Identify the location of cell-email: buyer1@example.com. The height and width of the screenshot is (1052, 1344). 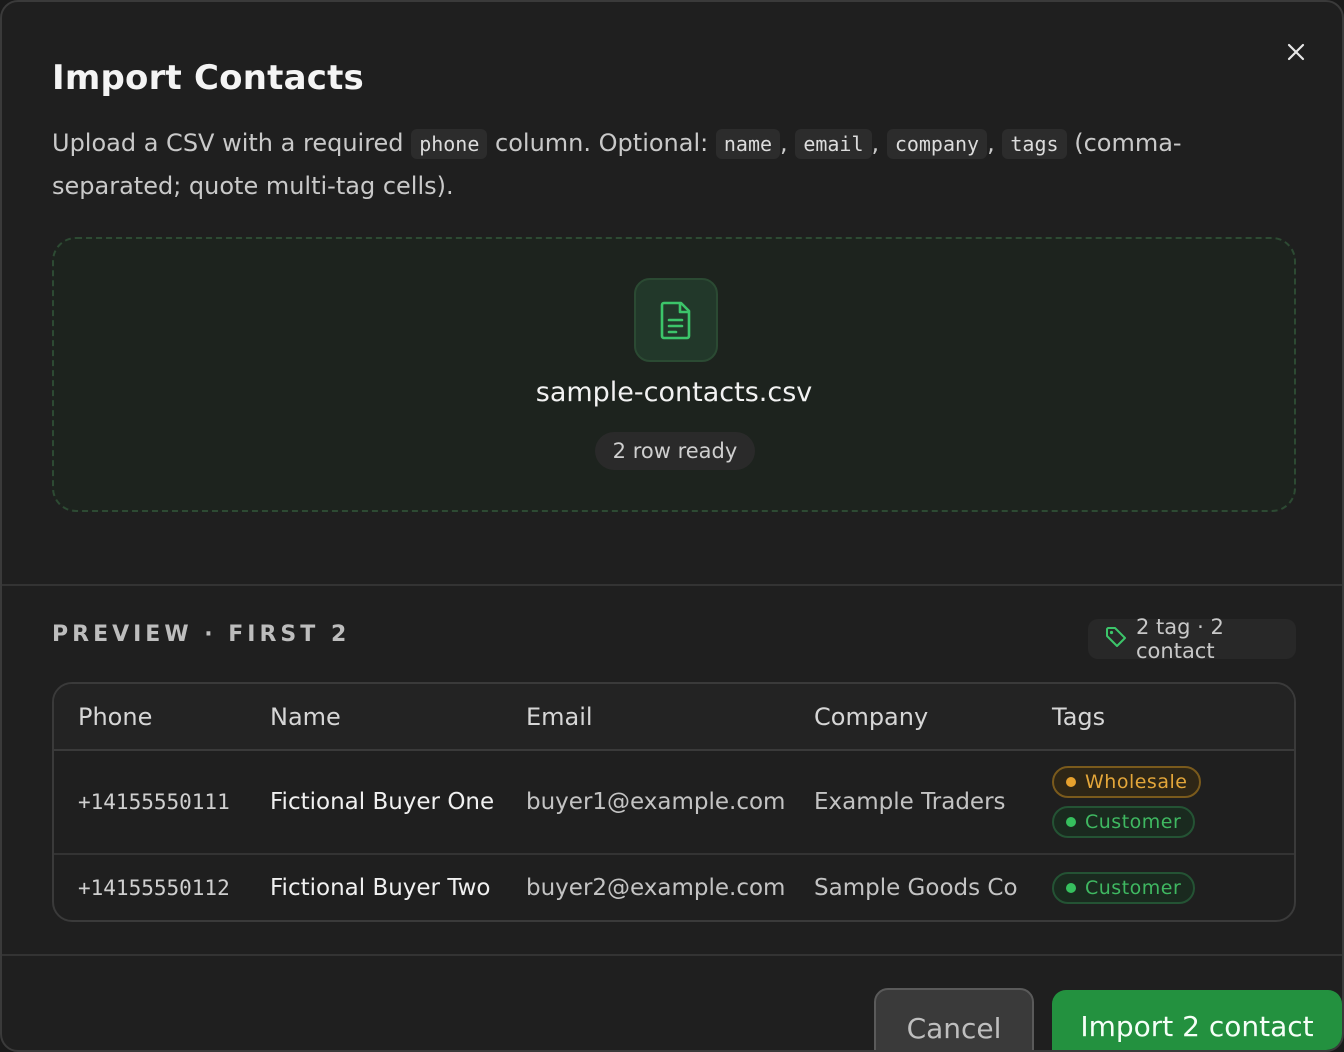
(670, 802).